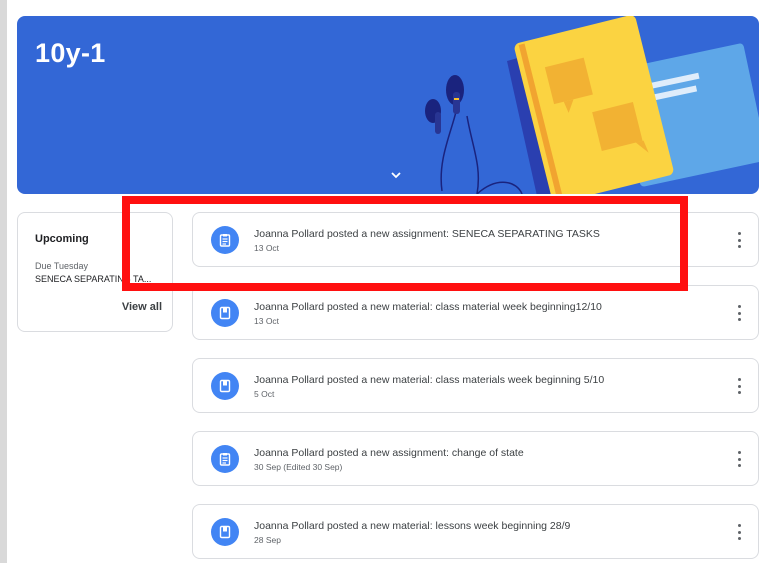 This screenshot has width=764, height=563. I want to click on upcoming-title: Upcoming, so click(62, 239).